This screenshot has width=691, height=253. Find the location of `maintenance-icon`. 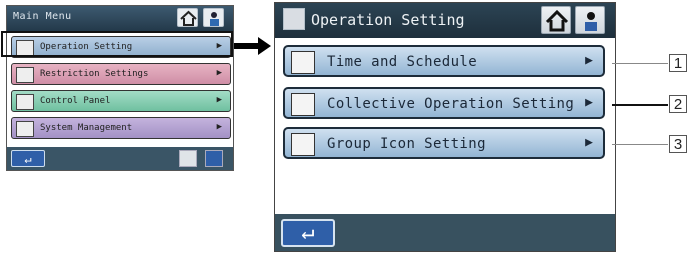

maintenance-icon is located at coordinates (214, 158).